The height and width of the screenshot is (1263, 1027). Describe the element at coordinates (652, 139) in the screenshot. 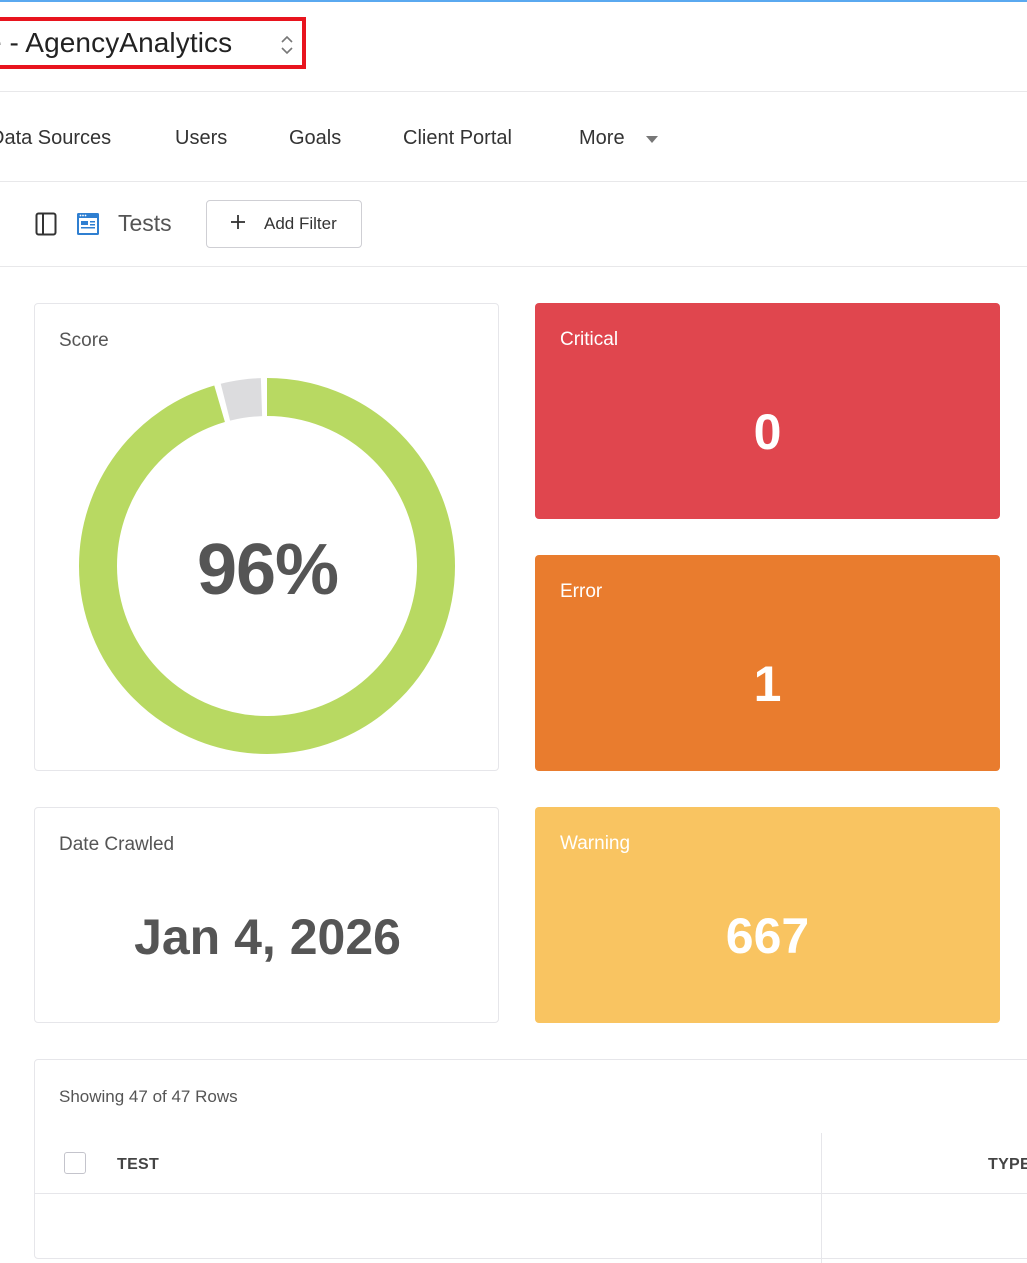

I see `caret-down-icon` at that location.